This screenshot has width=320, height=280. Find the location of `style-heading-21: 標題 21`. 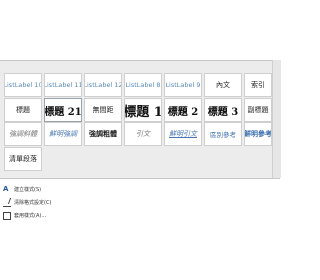

style-heading-21: 標題 21 is located at coordinates (63, 110).